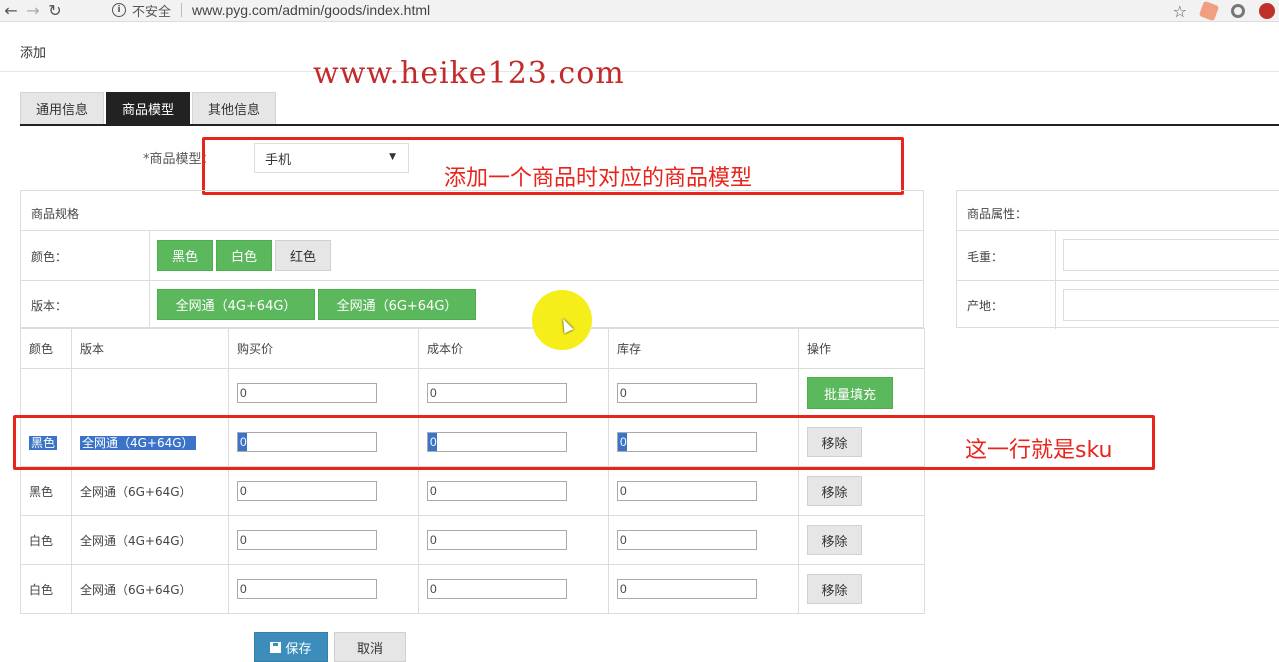  What do you see at coordinates (649, 109) in the screenshot?
I see `tab-bar: 通用信息 商品模型 其他信息` at bounding box center [649, 109].